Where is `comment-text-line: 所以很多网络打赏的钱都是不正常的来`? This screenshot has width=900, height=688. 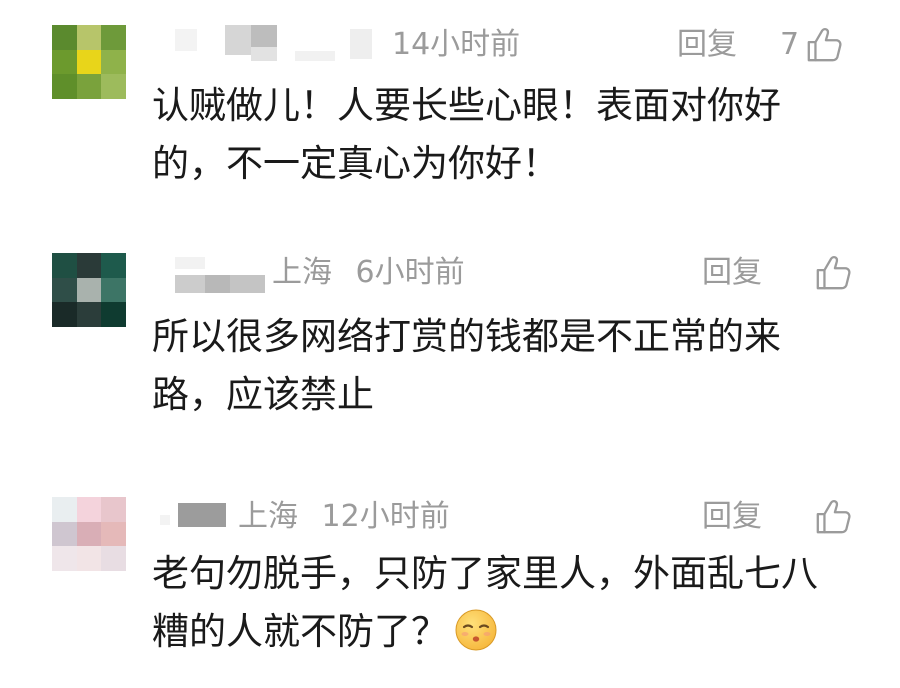
comment-text-line: 所以很多网络打赏的钱都是不正常的来 is located at coordinates (466, 336).